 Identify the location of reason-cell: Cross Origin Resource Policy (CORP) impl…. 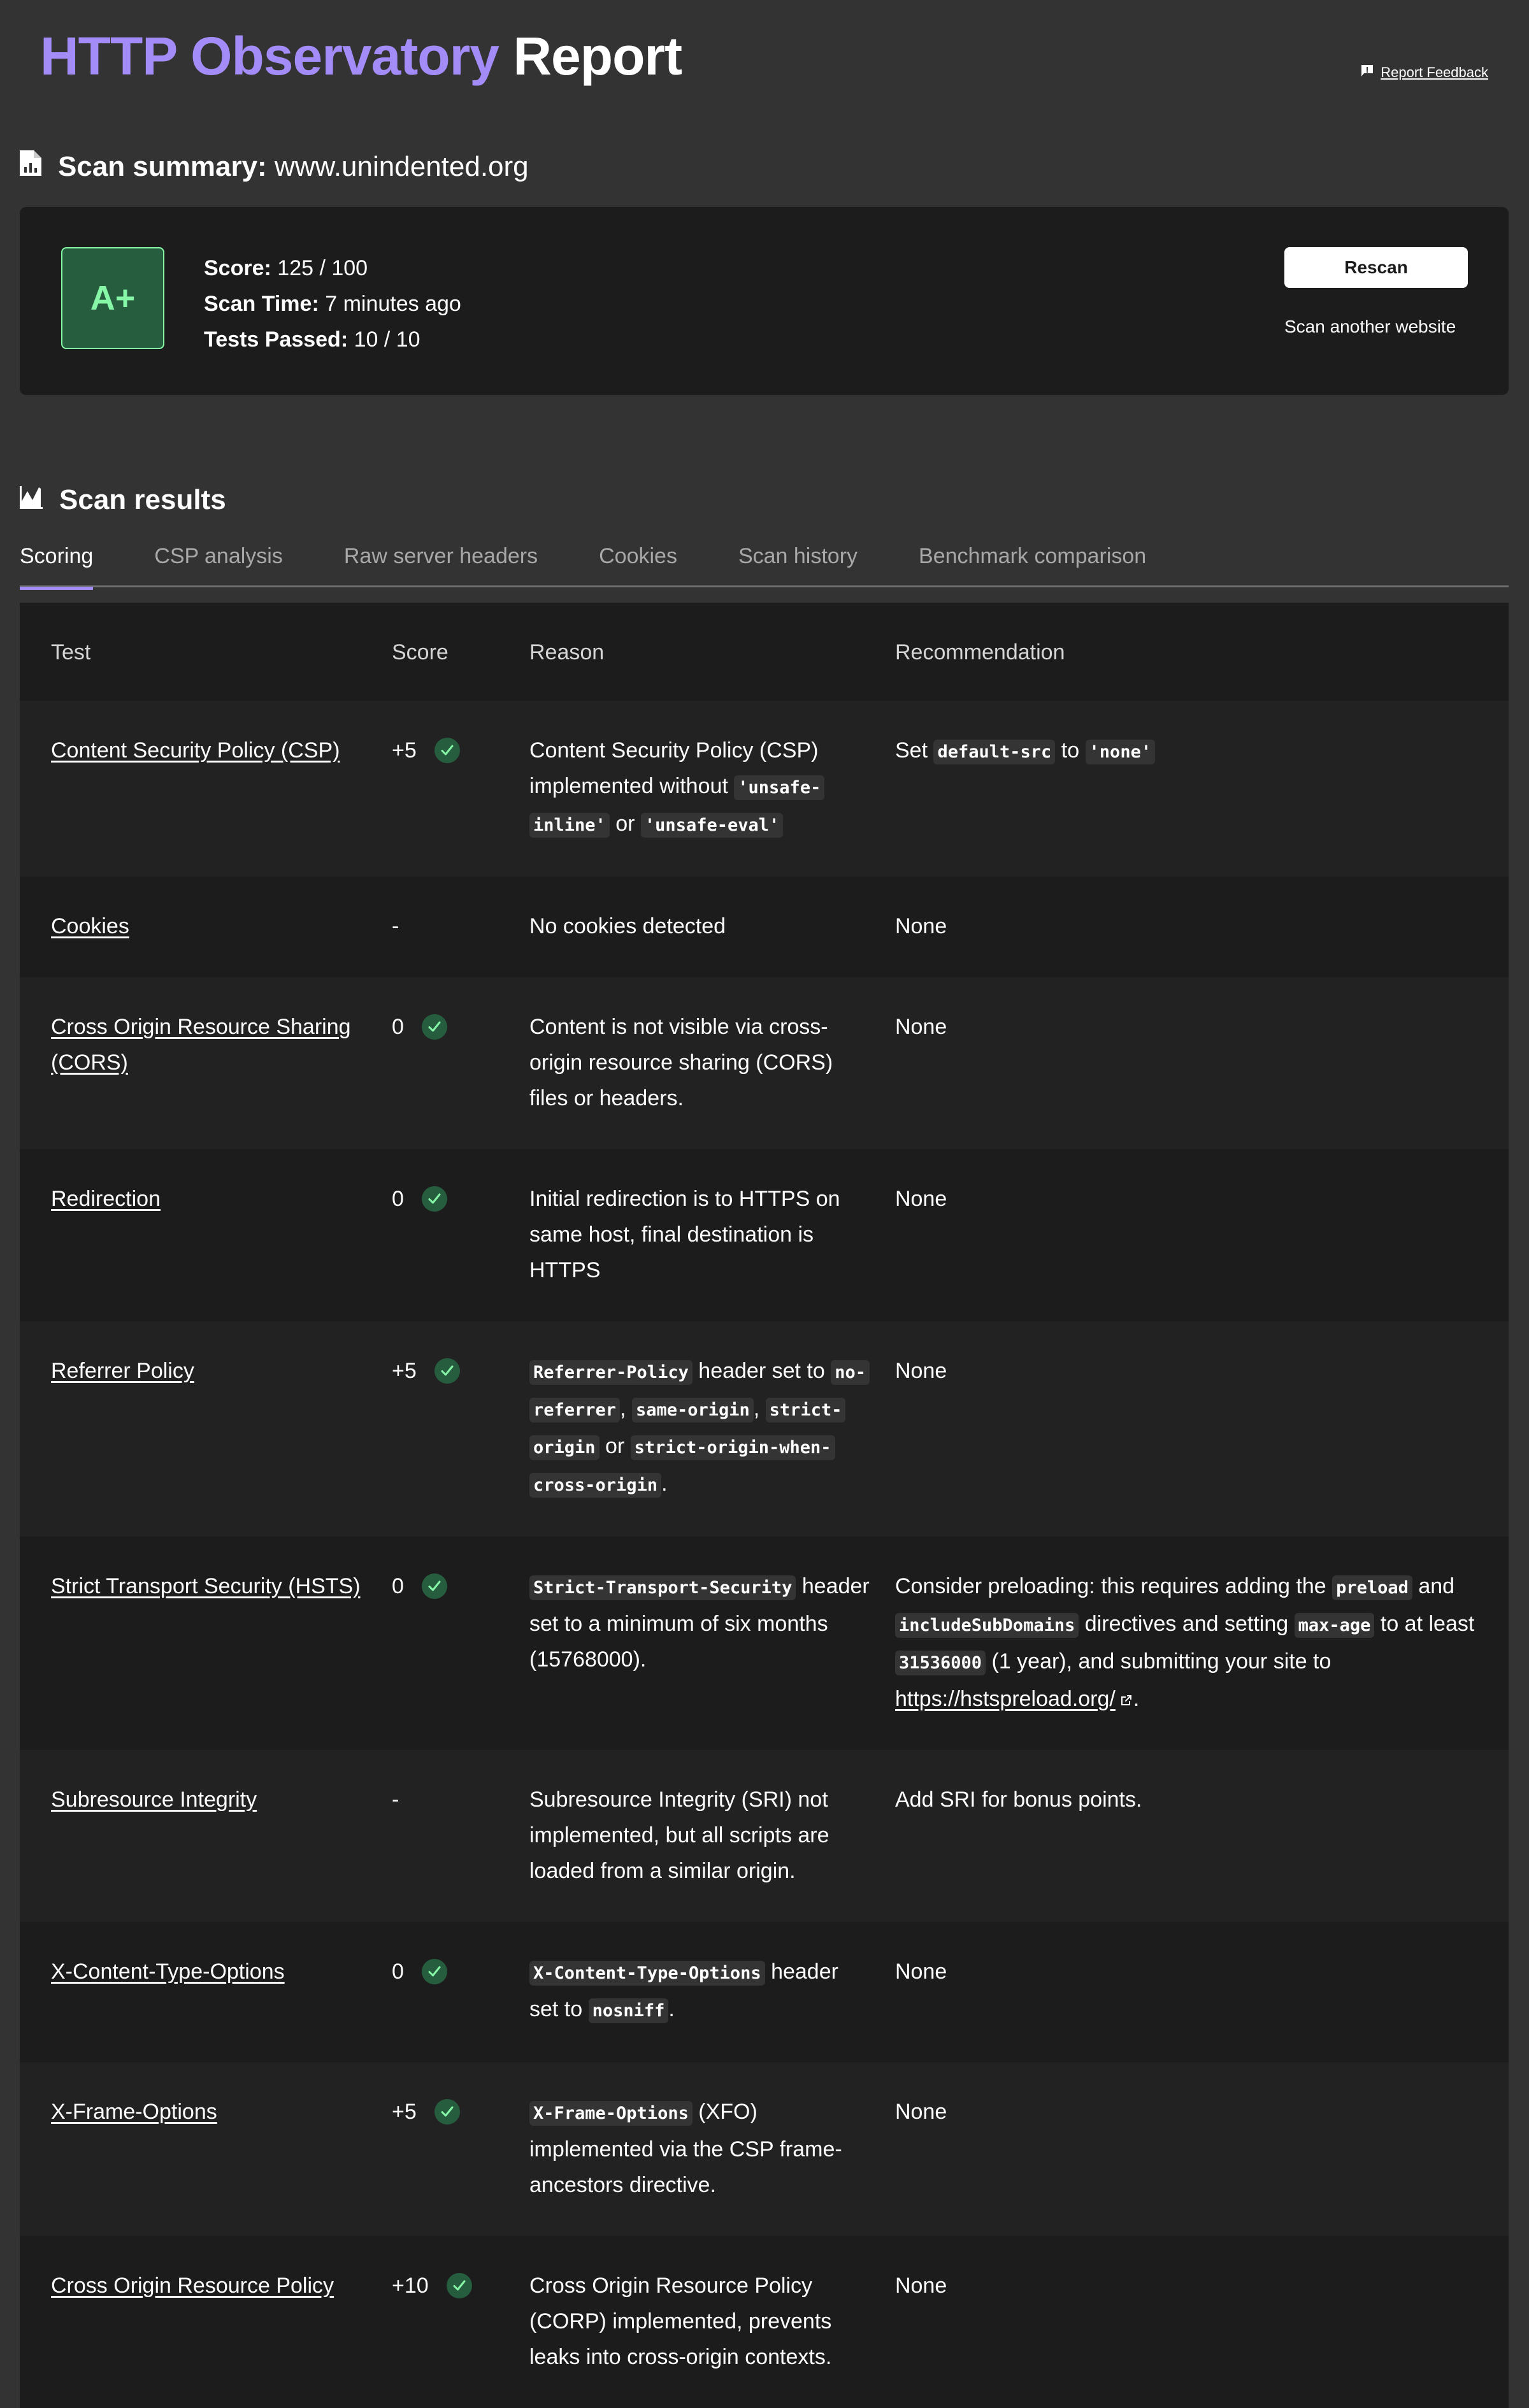
(712, 2322).